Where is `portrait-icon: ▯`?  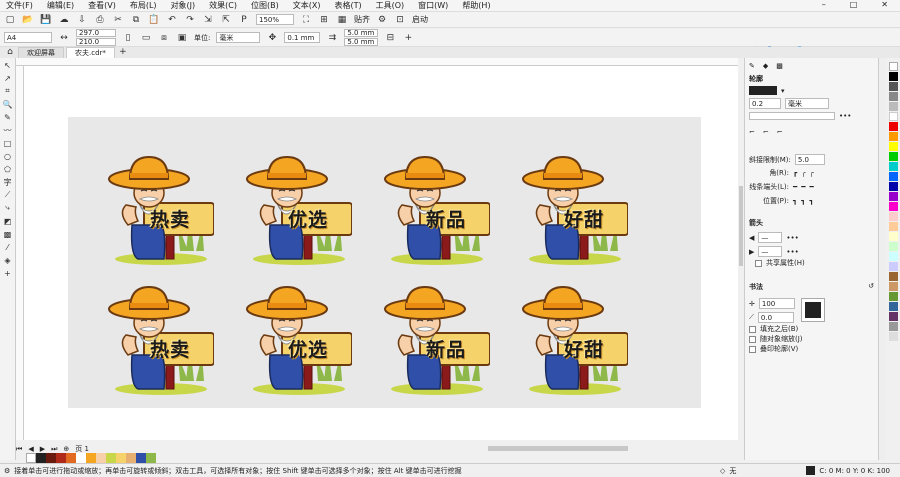 portrait-icon: ▯ is located at coordinates (128, 38).